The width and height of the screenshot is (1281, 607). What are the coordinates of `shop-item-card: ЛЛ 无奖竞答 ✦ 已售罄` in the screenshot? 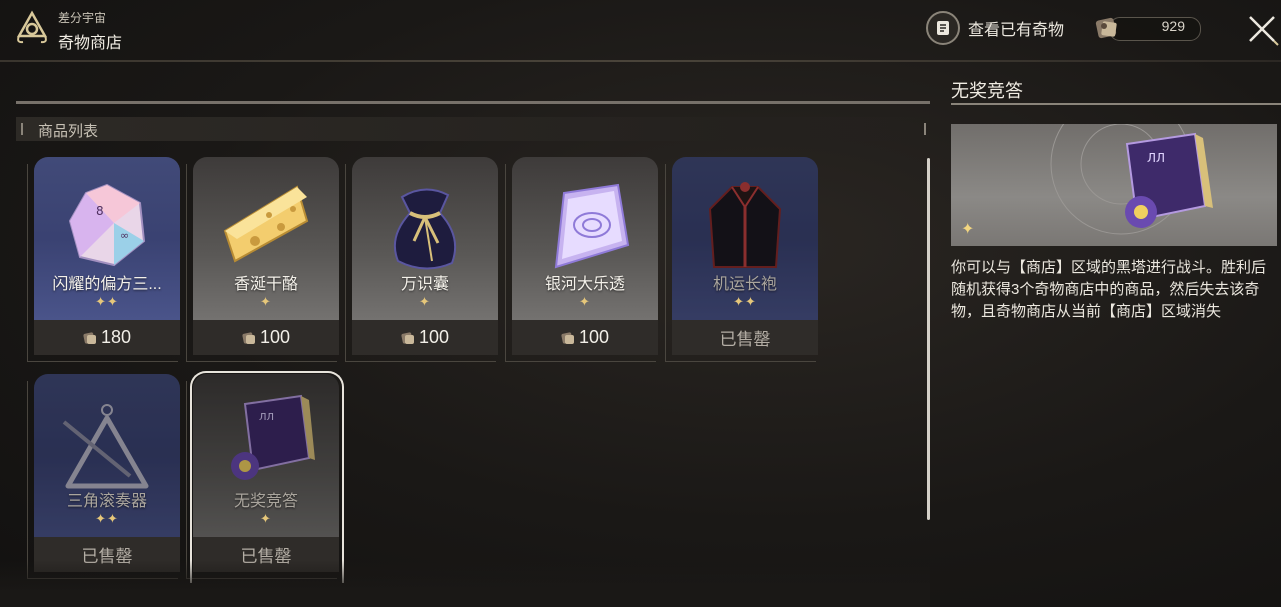 It's located at (265, 477).